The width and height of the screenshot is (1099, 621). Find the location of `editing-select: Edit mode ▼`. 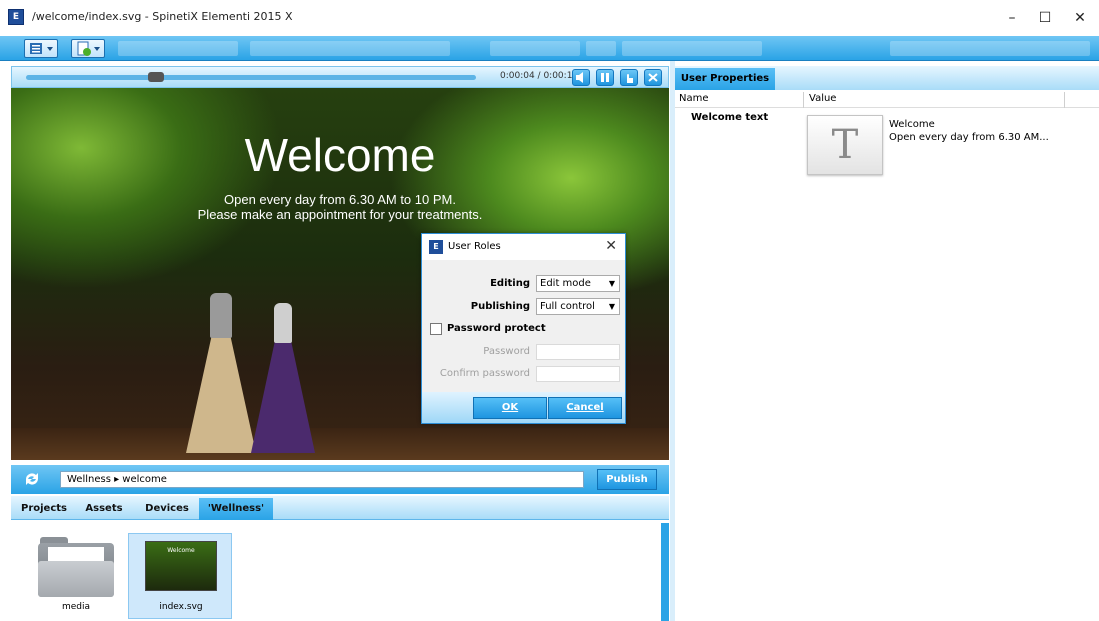

editing-select: Edit mode ▼ is located at coordinates (578, 283).